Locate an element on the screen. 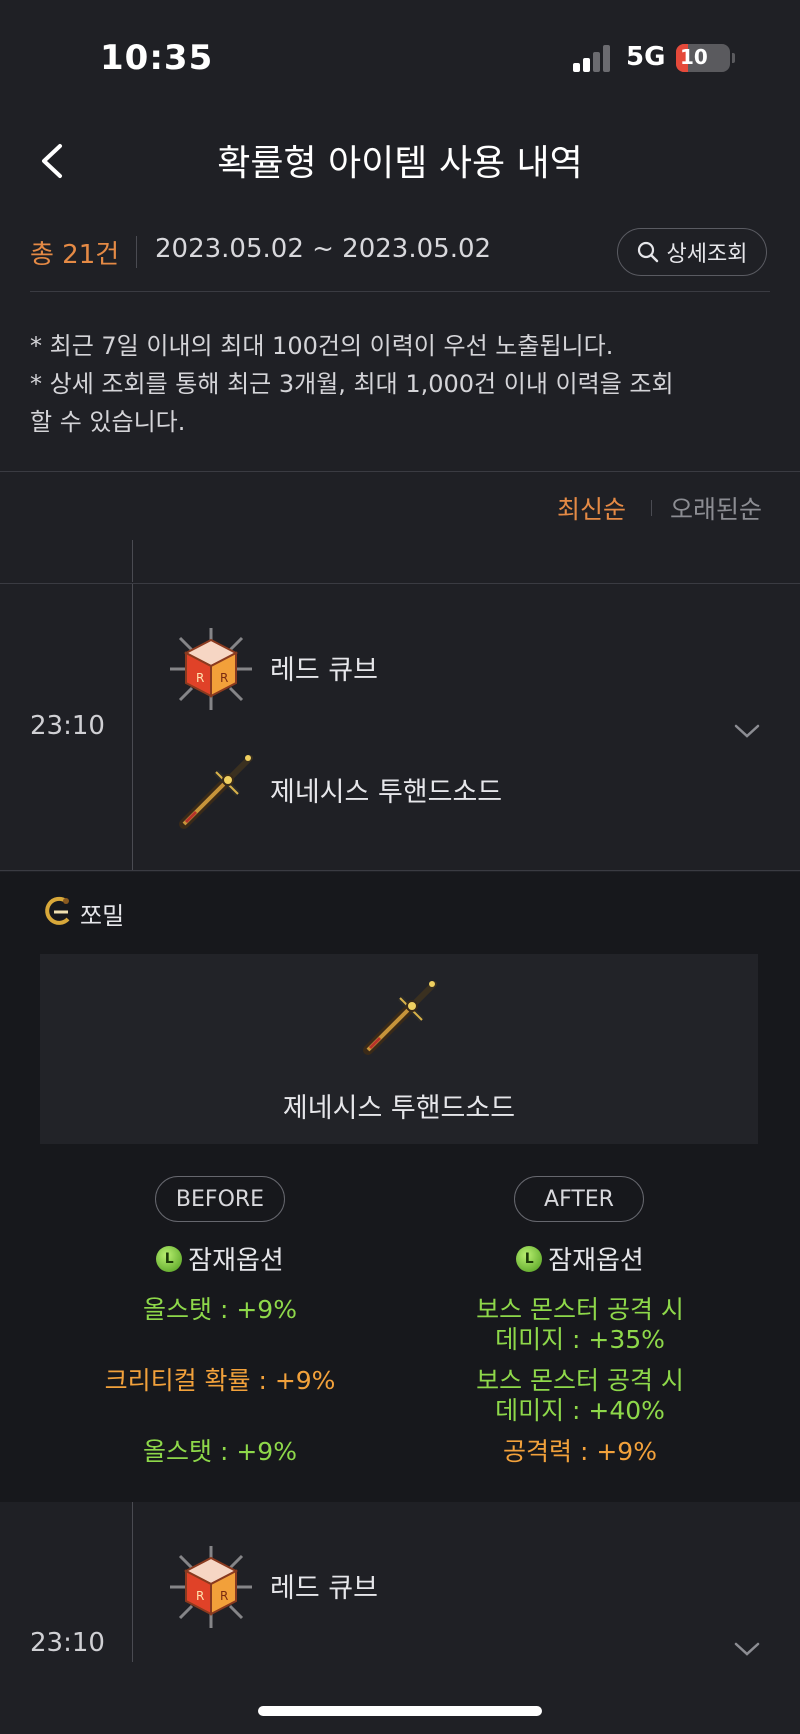 The height and width of the screenshot is (1734, 800). character-name: 쪼밀 is located at coordinates (102, 916).